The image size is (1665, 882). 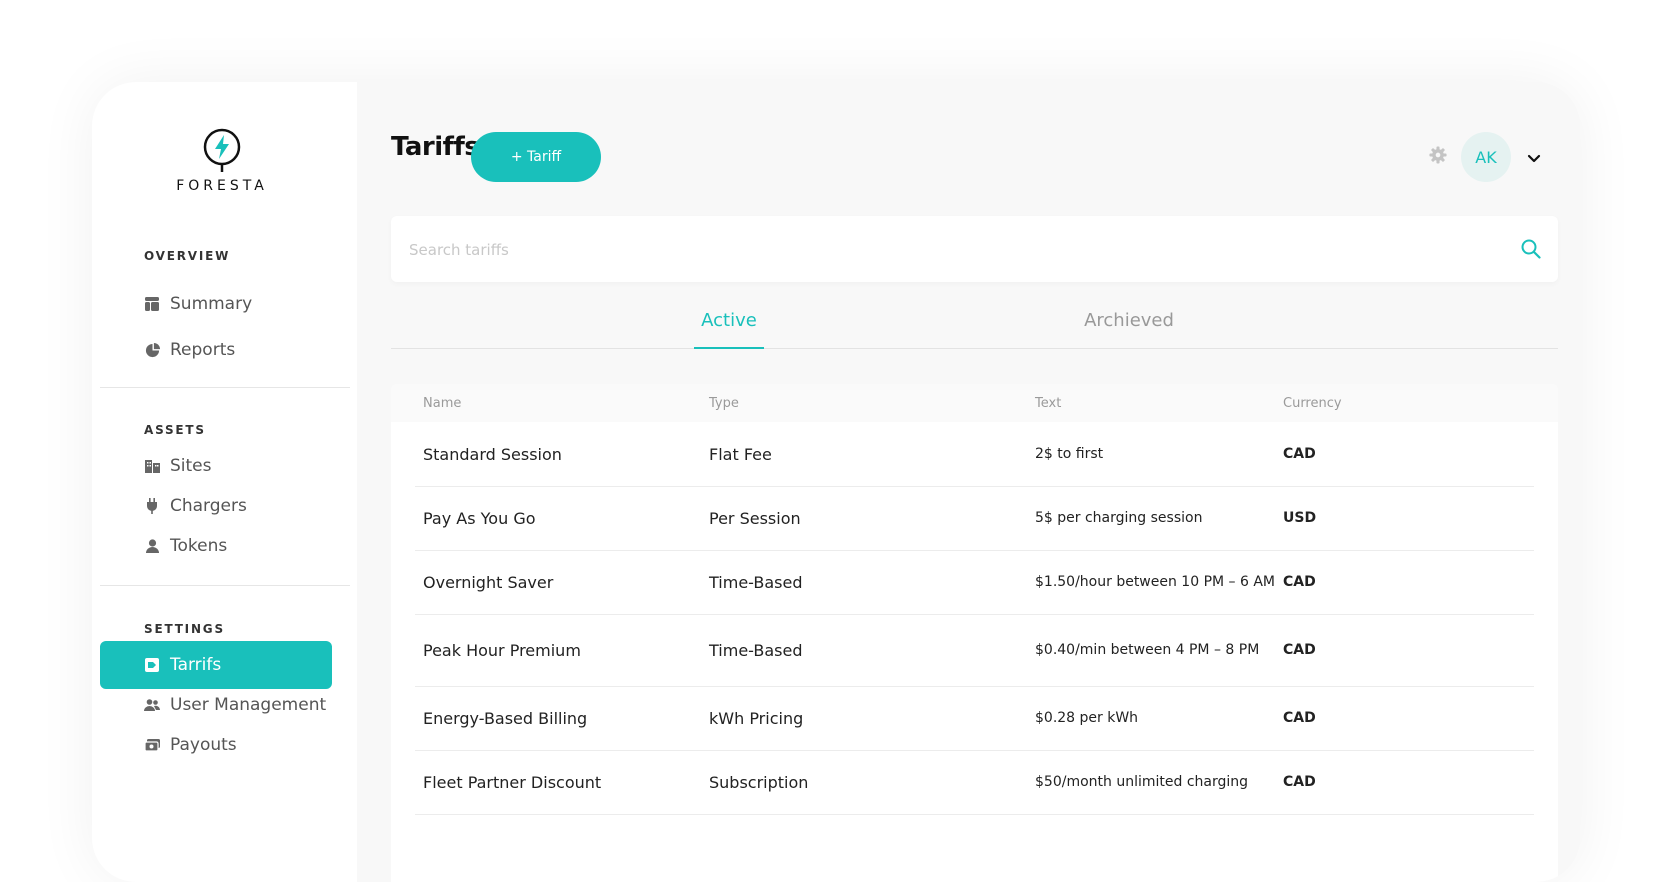 What do you see at coordinates (974, 403) in the screenshot?
I see `table-header: Name Type Text Currency` at bounding box center [974, 403].